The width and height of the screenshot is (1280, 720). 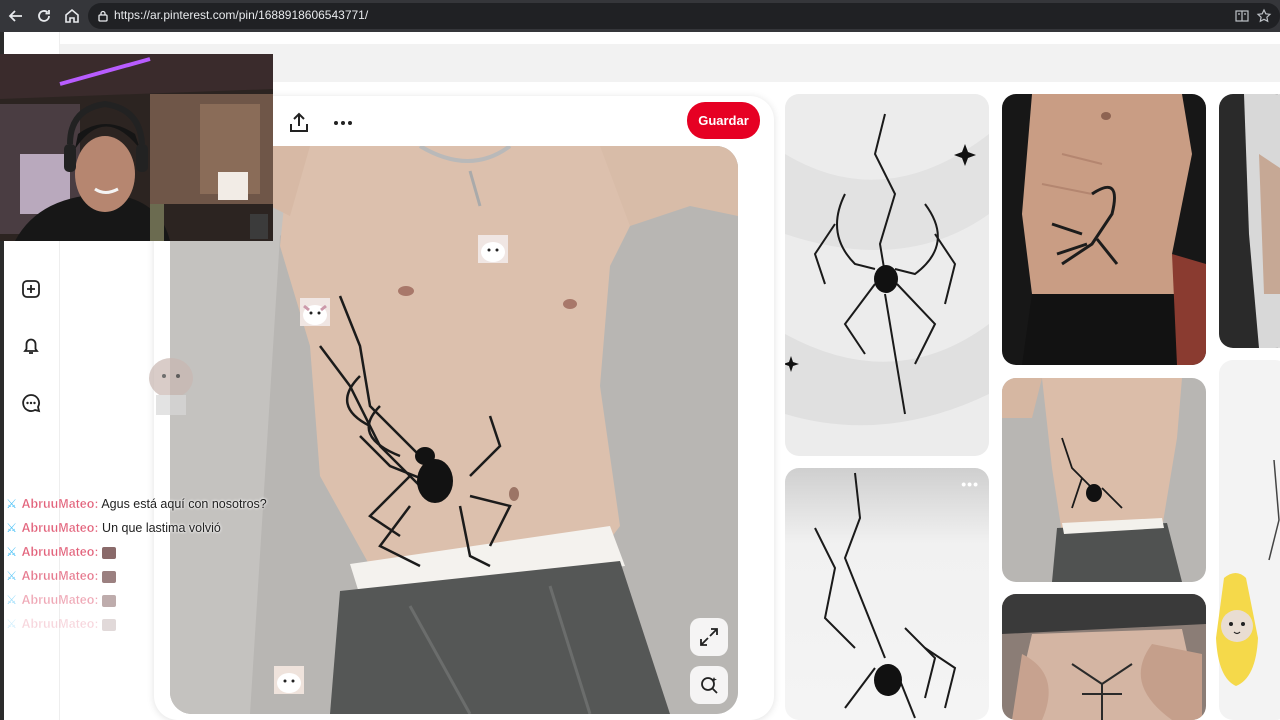 I want to click on reload-icon, so click(x=44, y=16).